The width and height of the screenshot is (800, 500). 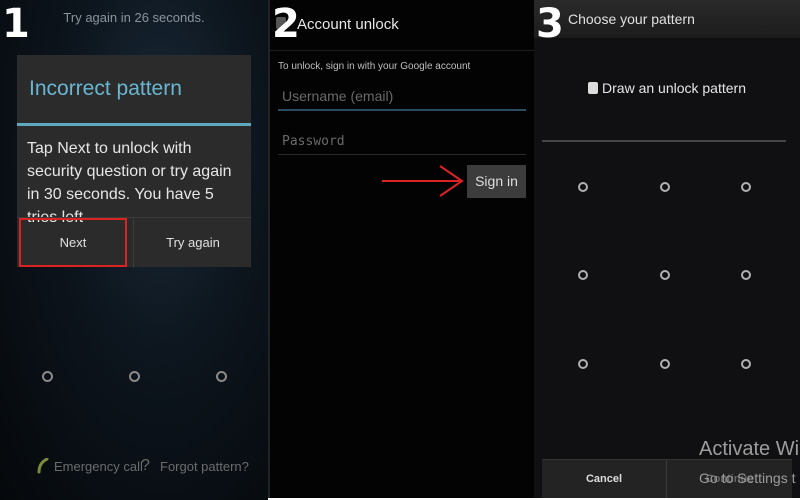 What do you see at coordinates (134, 17) in the screenshot?
I see `countdown-text: Try again in 26 seconds.` at bounding box center [134, 17].